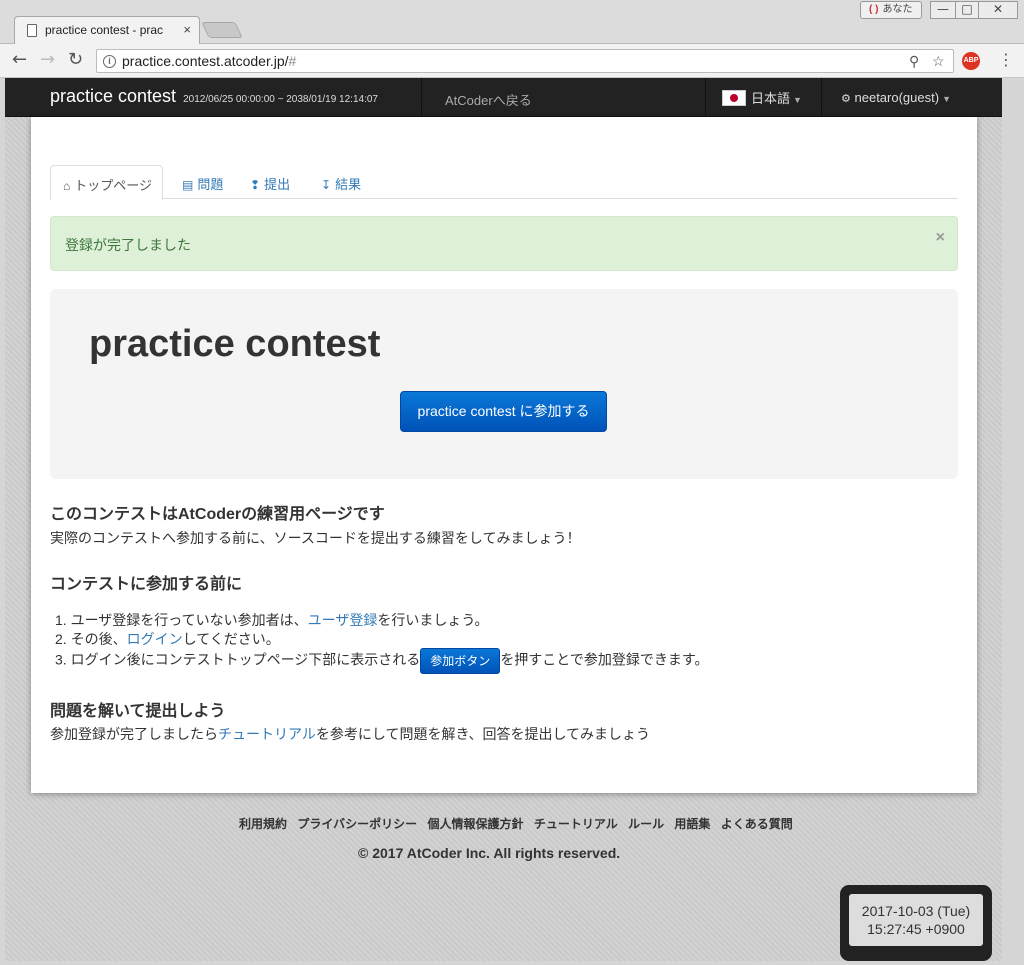 The height and width of the screenshot is (965, 1024). What do you see at coordinates (504, 182) in the screenshot?
I see `contest-tabs: ⌂ トップページ ▤ 問題 ❢ 提出 ↧ 結果` at bounding box center [504, 182].